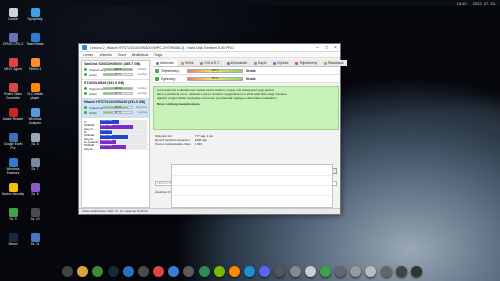 The width and height of the screenshot is (500, 281). Describe the element at coordinates (113, 271) in the screenshot. I see `steam-icon` at that location.